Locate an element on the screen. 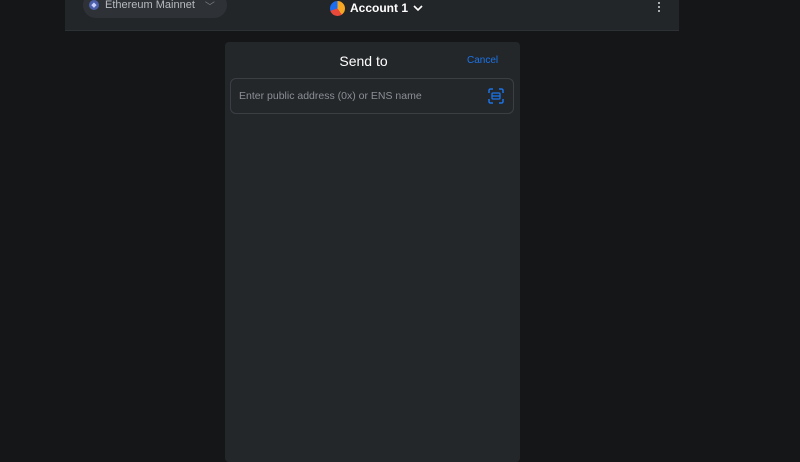 The width and height of the screenshot is (800, 462). ethereum-icon: ◆ is located at coordinates (94, 5).